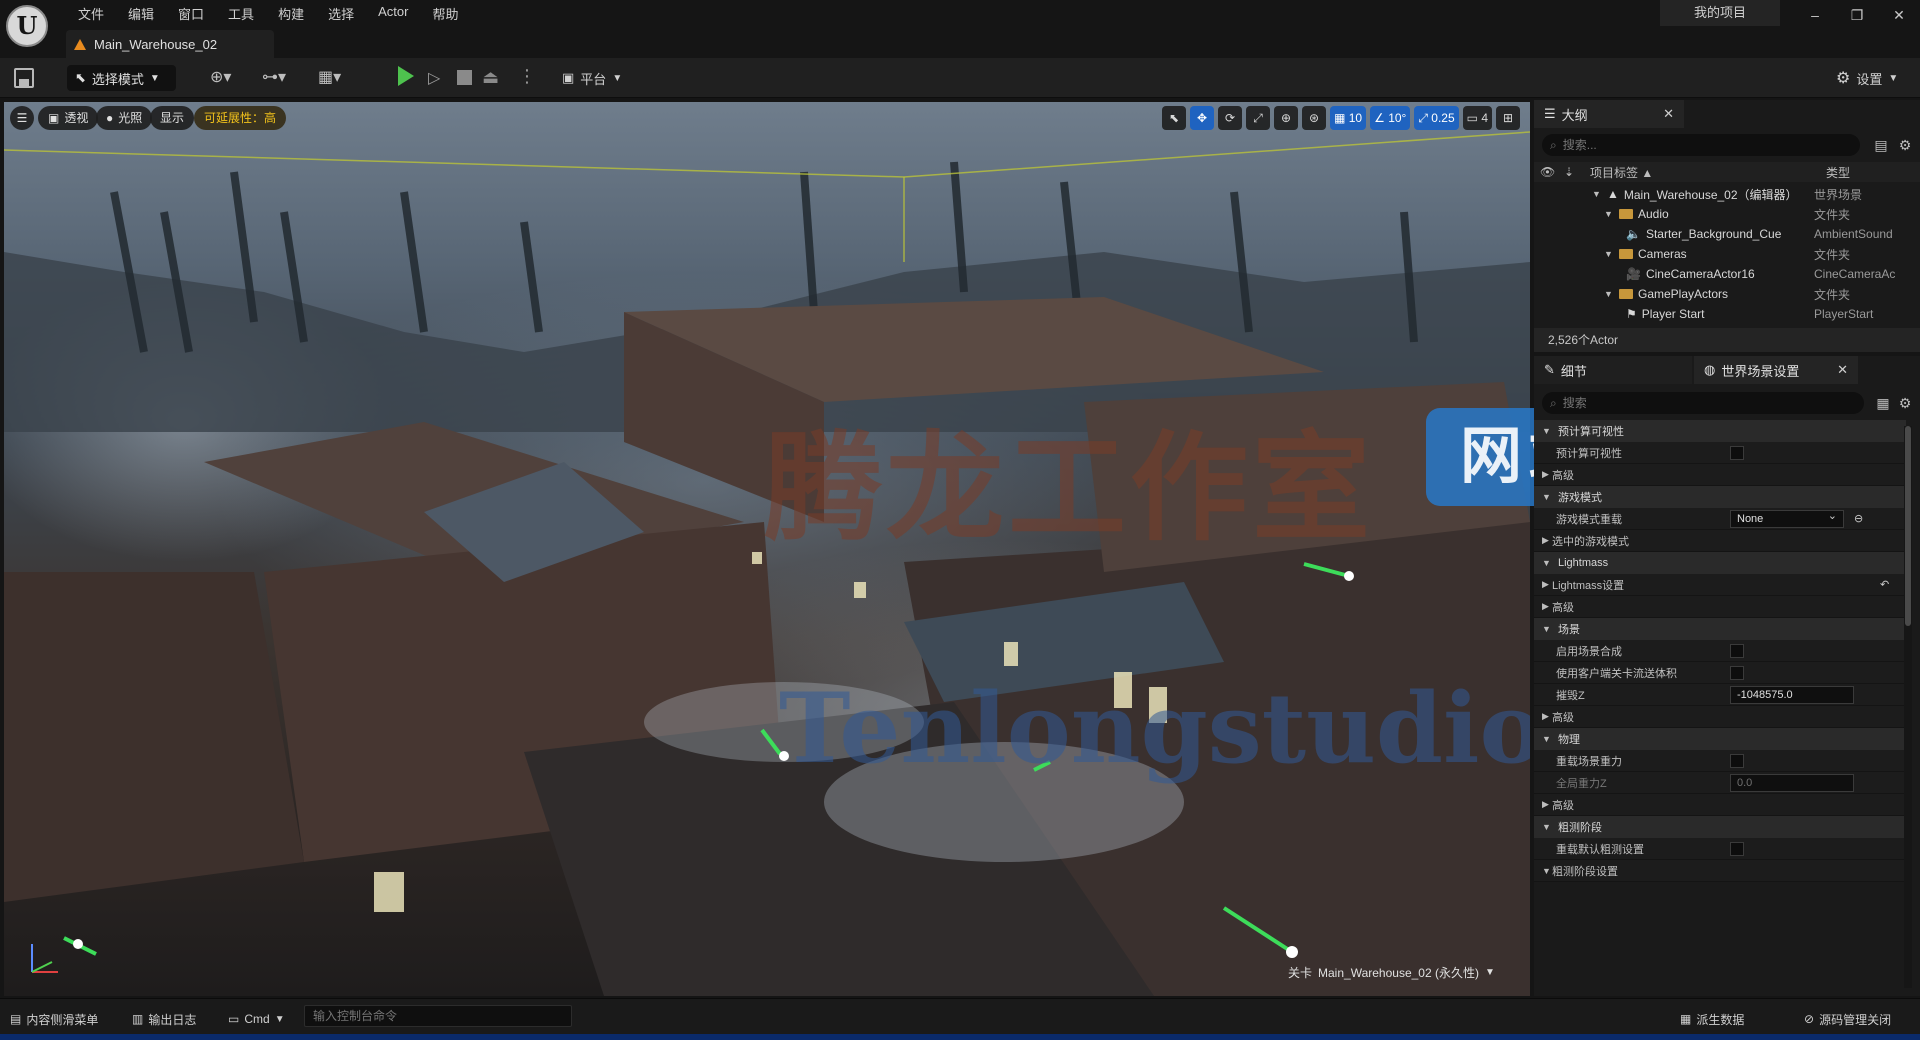 Image resolution: width=1920 pixels, height=1040 pixels. What do you see at coordinates (445, 13) in the screenshot?
I see `menu-help: 帮助` at bounding box center [445, 13].